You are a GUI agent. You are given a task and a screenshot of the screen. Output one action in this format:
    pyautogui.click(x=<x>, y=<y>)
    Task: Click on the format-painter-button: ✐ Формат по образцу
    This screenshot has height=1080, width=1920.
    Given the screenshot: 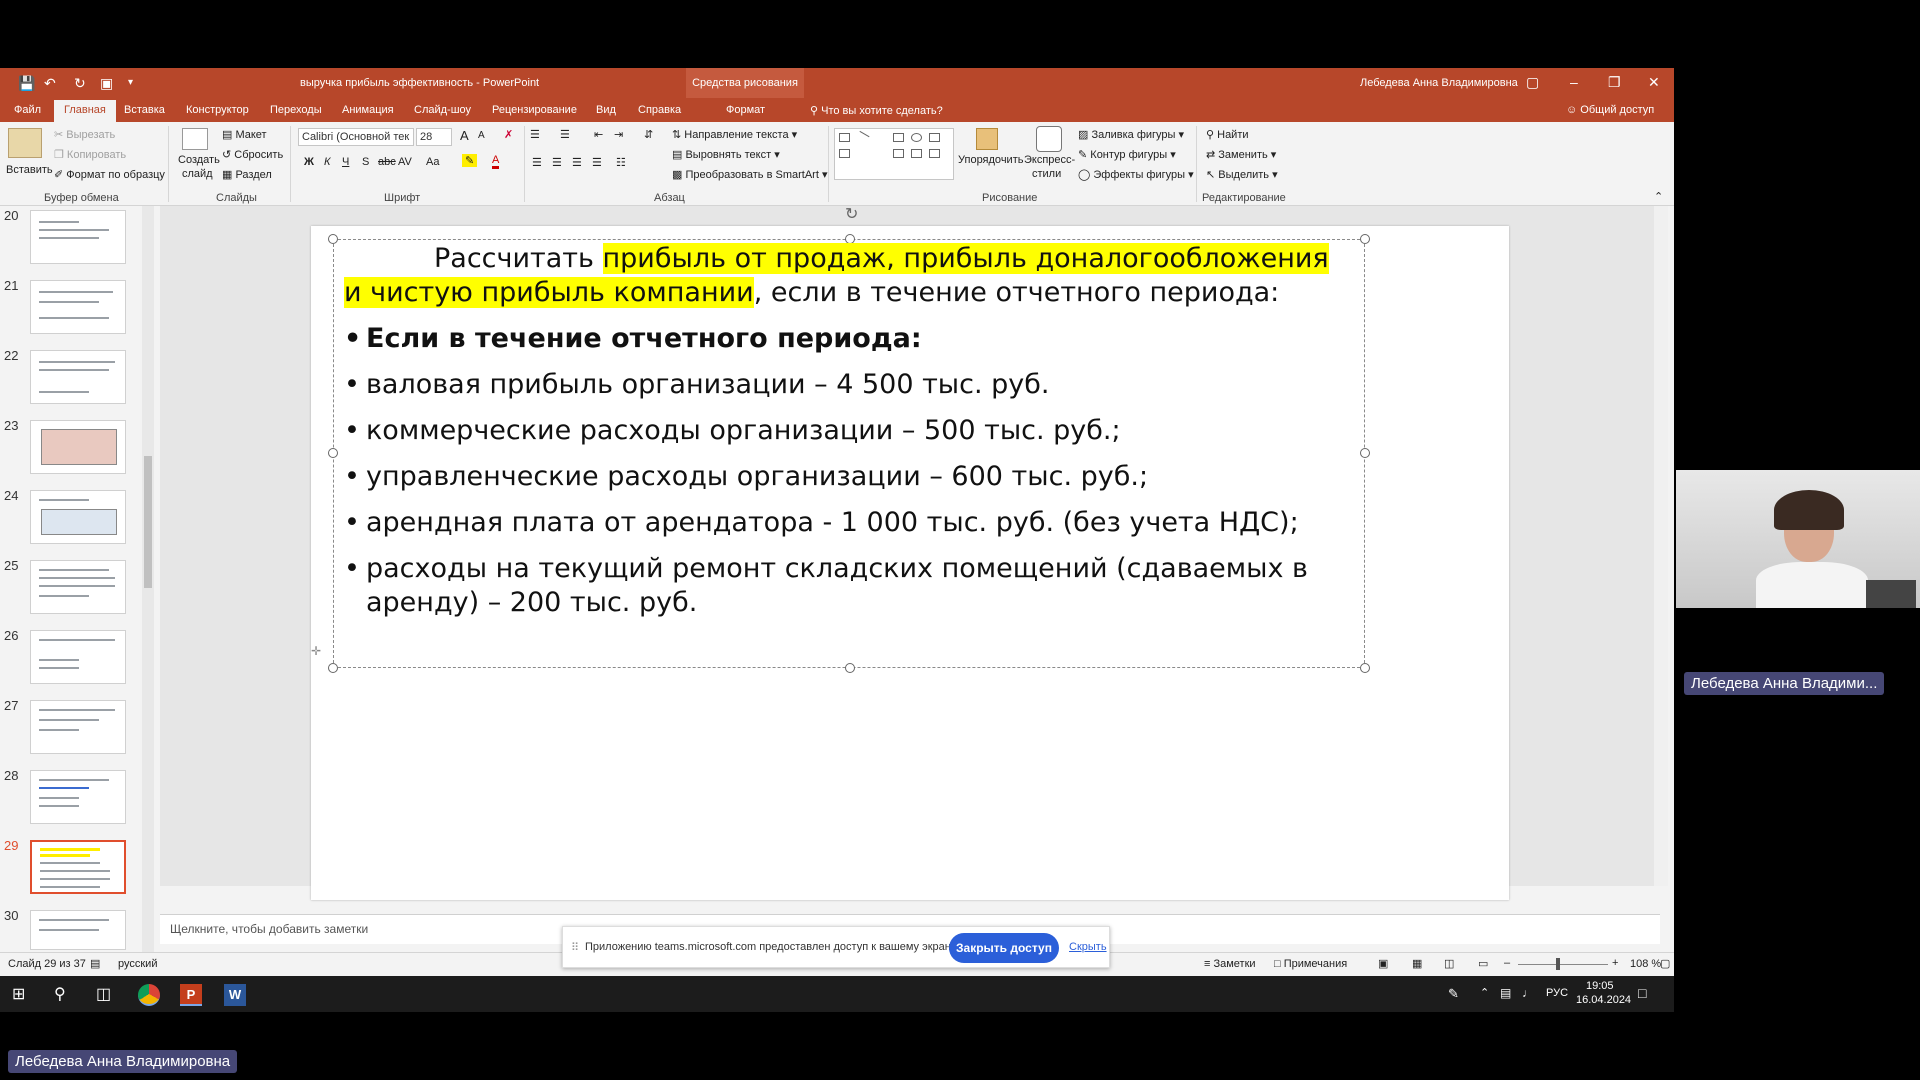 What is the action you would take?
    pyautogui.click(x=109, y=174)
    